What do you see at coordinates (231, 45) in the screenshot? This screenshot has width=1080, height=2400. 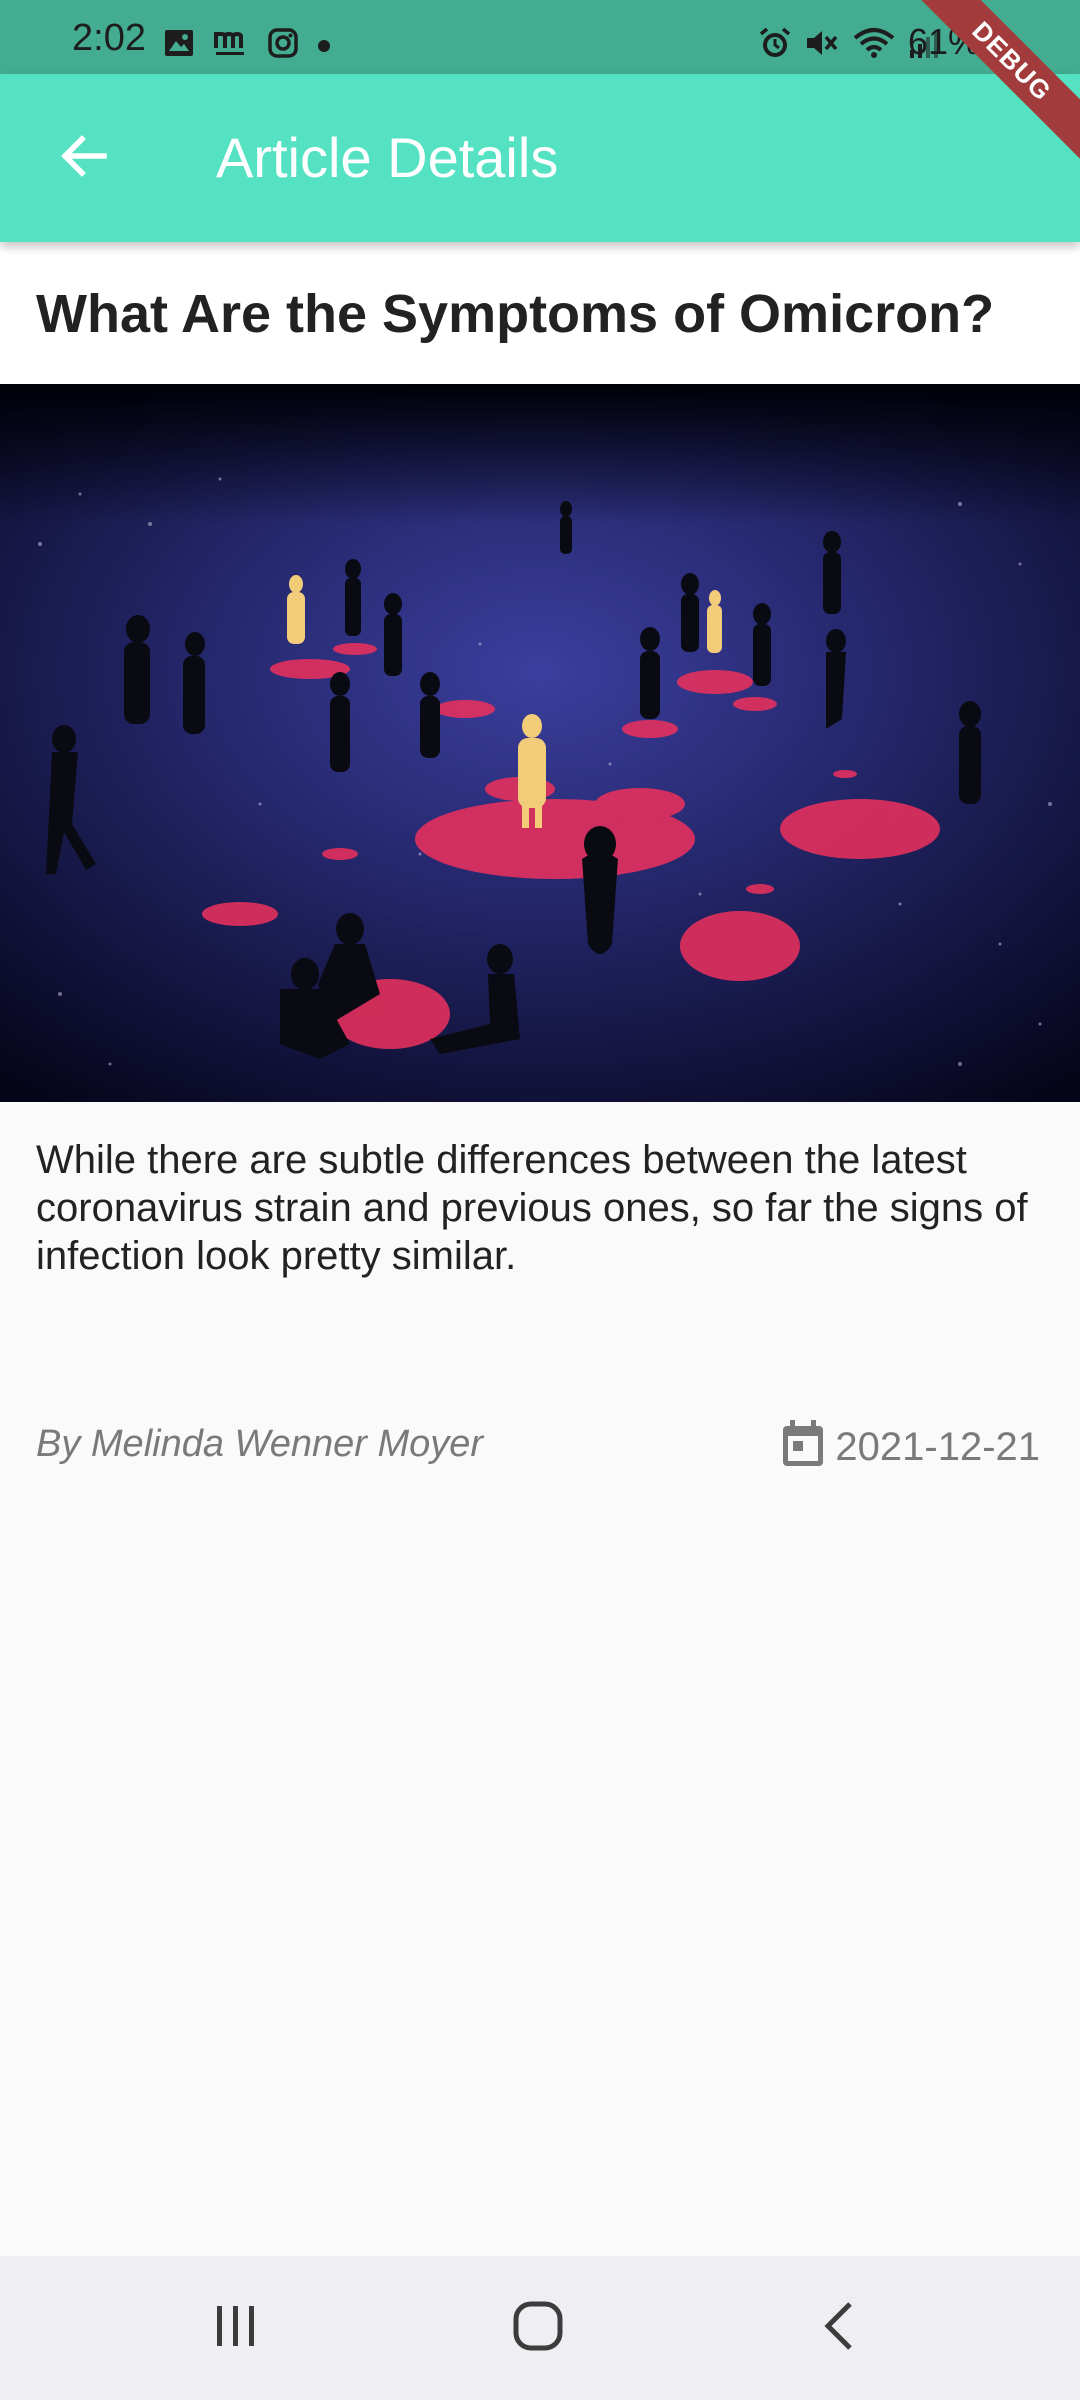 I see `m-app-icon` at bounding box center [231, 45].